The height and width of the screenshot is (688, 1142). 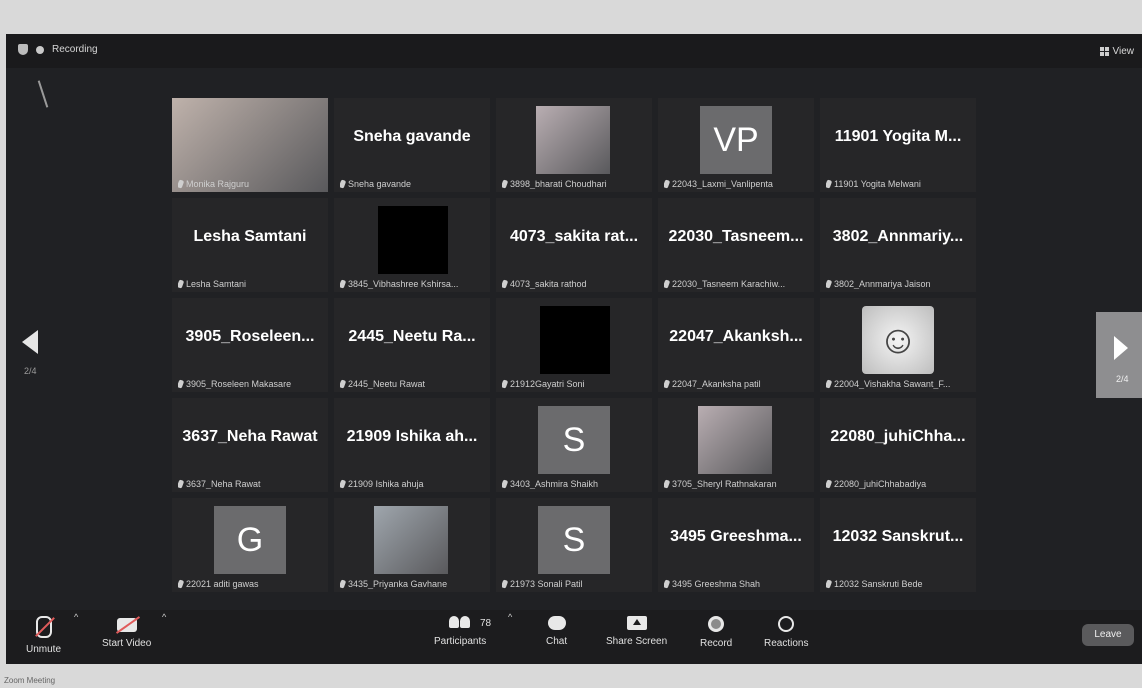 I want to click on participant-tile: 12032 Sanskrut... 12032 Sanskruti Bede, so click(x=898, y=545).